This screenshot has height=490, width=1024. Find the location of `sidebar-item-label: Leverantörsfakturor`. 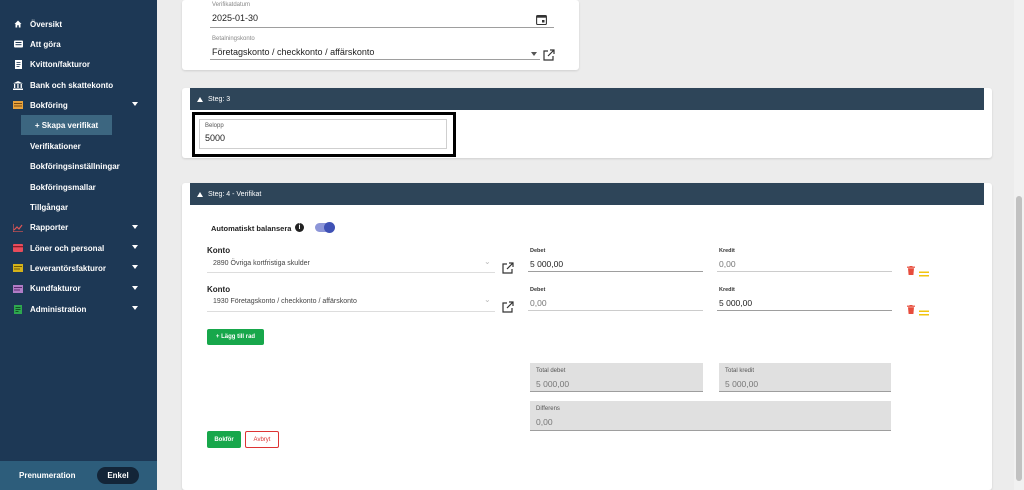

sidebar-item-label: Leverantörsfakturor is located at coordinates (68, 268).